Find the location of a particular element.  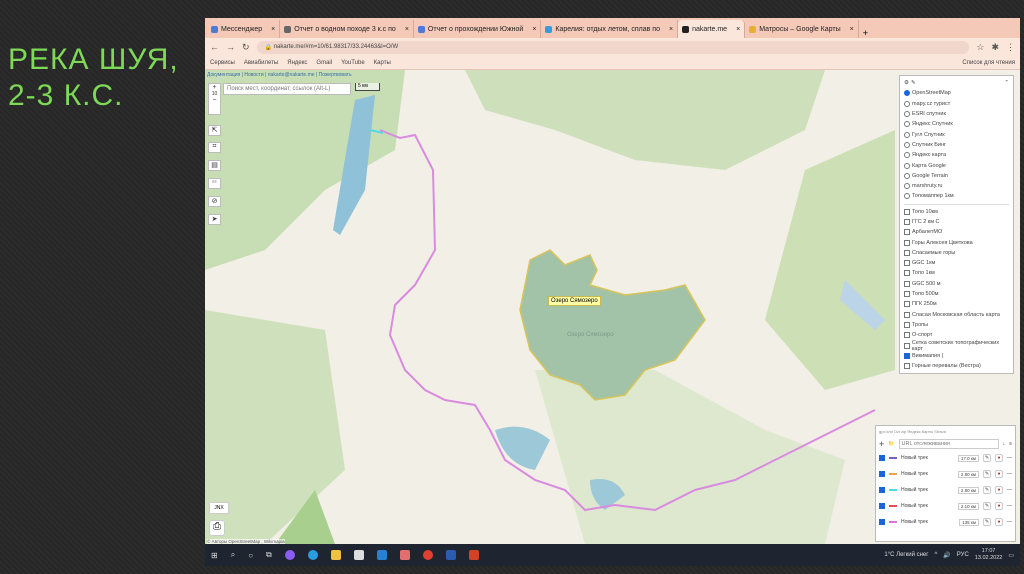

external-link-icon: ⇱ is located at coordinates (214, 130).